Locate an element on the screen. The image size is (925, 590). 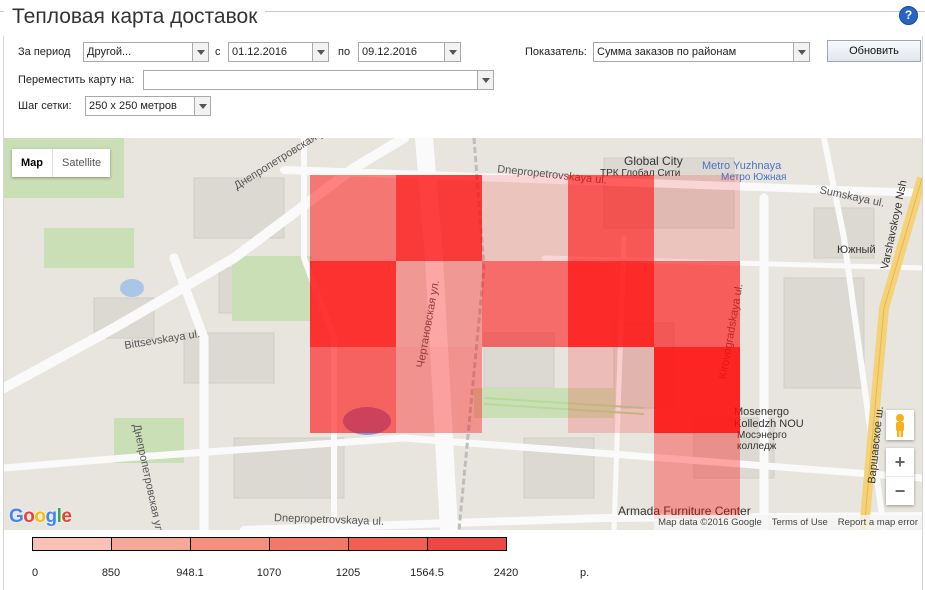
terms-link: Terms of Use is located at coordinates (800, 522).